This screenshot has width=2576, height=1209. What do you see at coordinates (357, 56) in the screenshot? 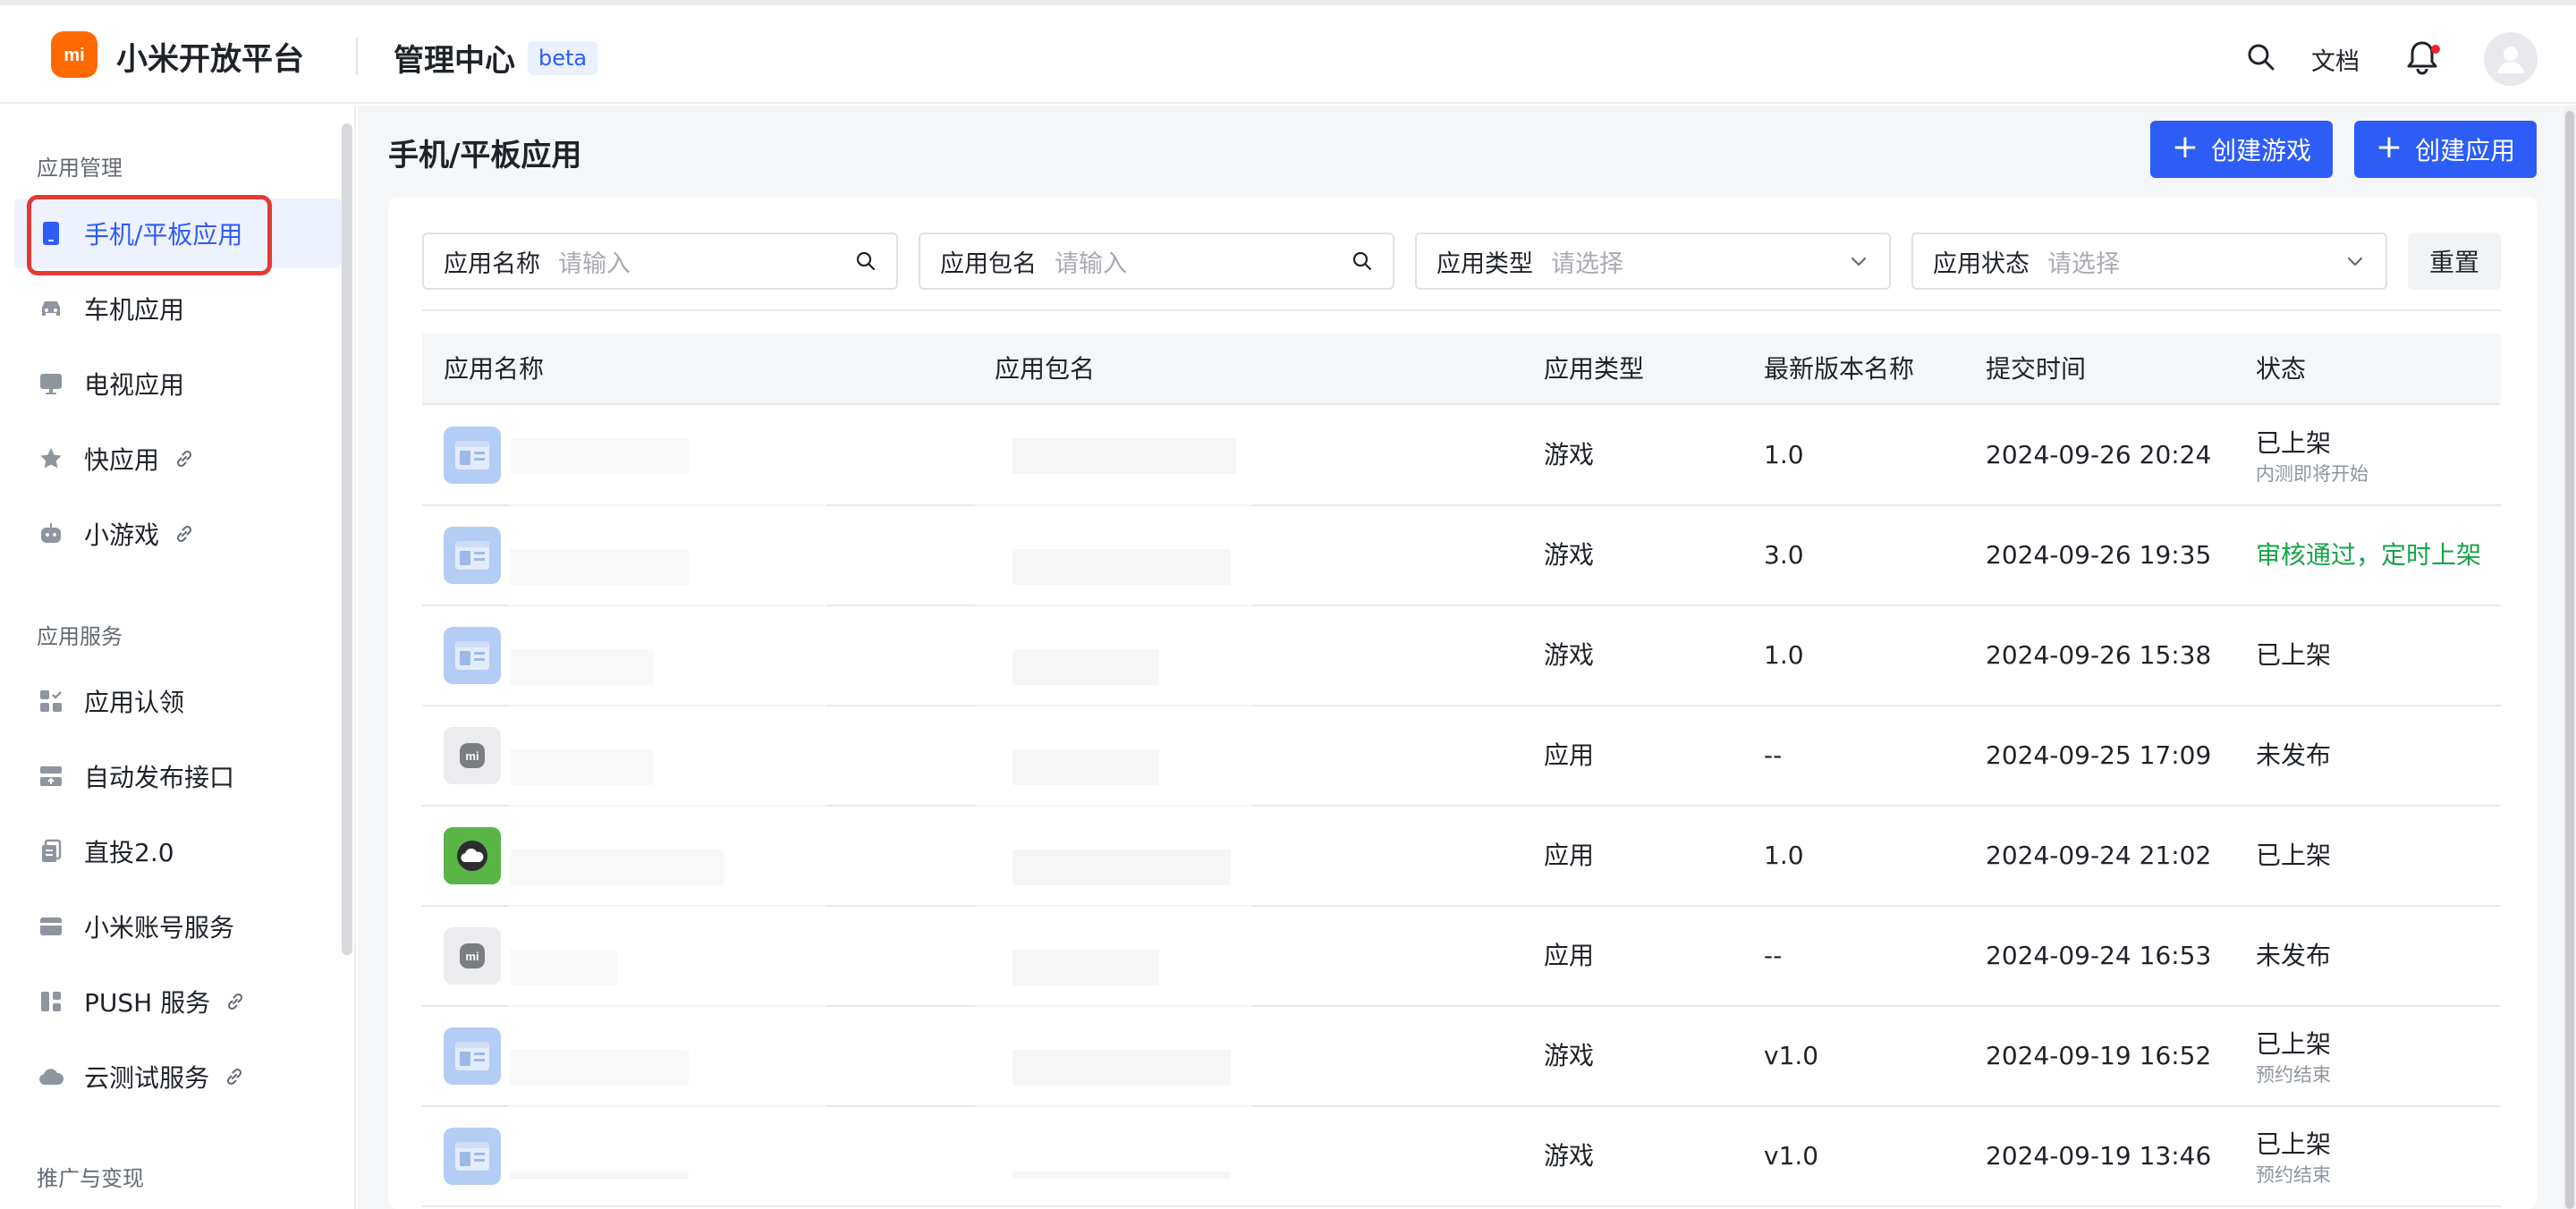
I see `brand-divider` at bounding box center [357, 56].